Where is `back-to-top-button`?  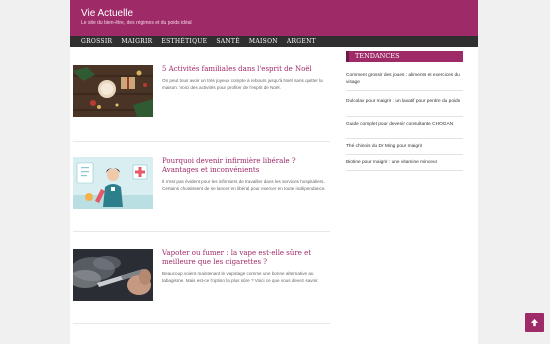 back-to-top-button is located at coordinates (534, 322).